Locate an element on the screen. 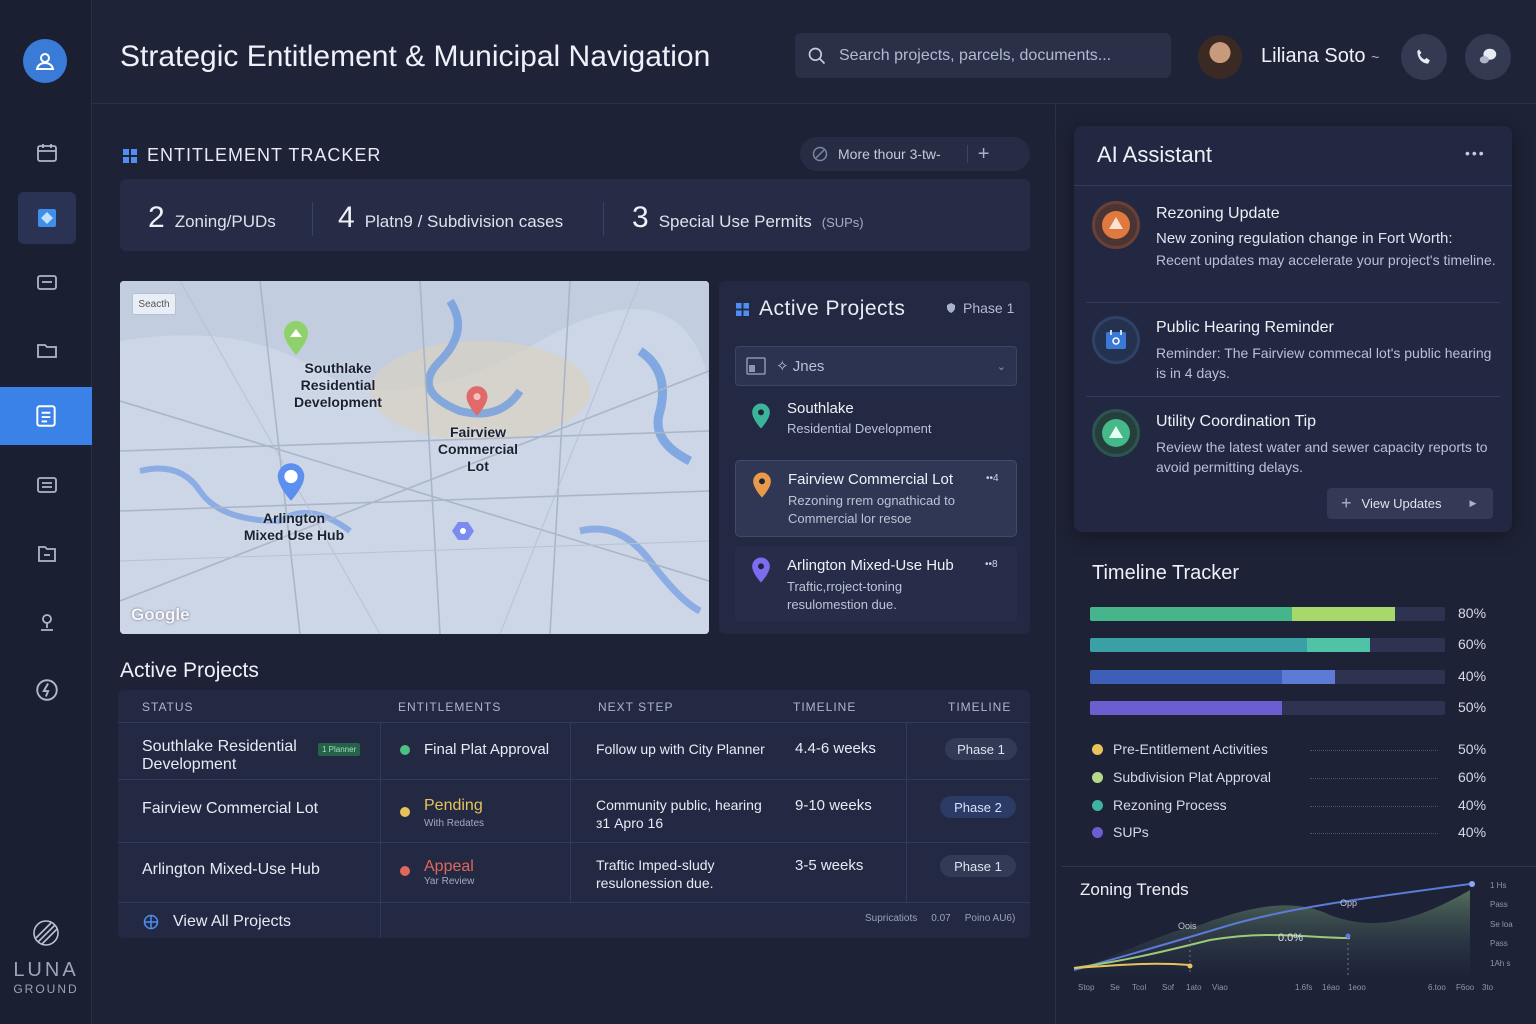  stat-number: 4 is located at coordinates (346, 217).